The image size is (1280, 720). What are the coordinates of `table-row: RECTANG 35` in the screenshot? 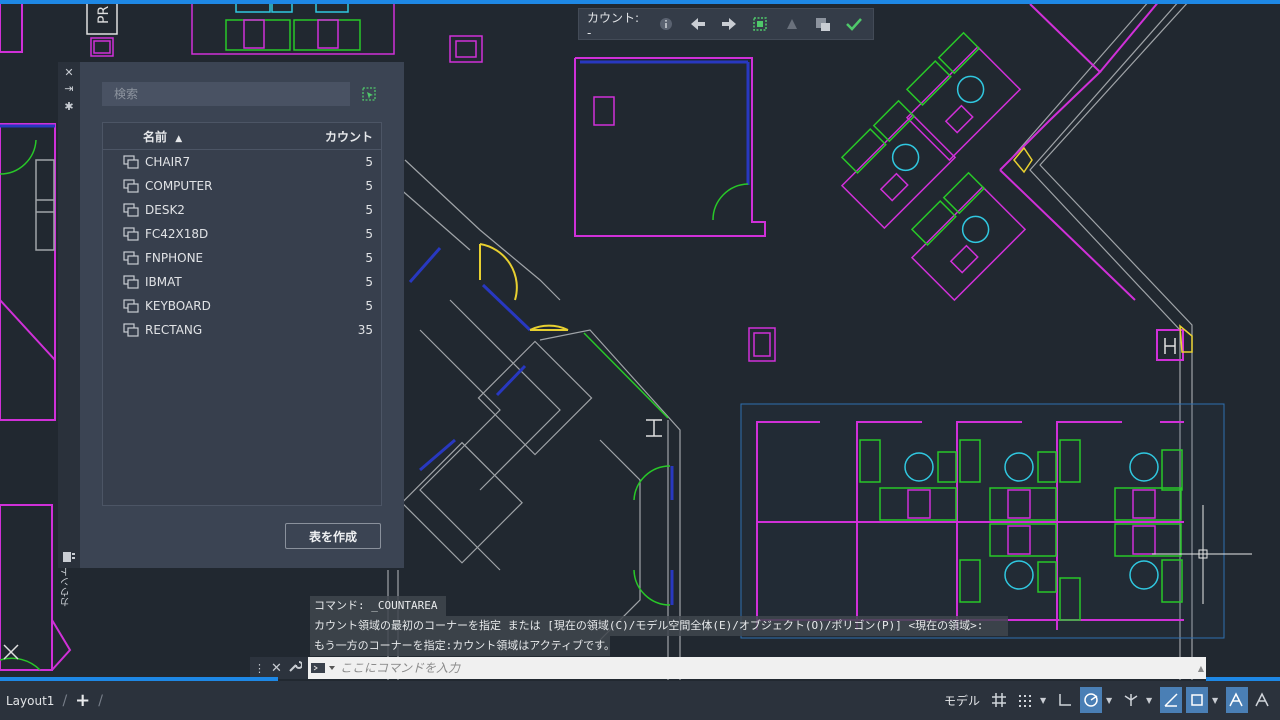 It's located at (242, 330).